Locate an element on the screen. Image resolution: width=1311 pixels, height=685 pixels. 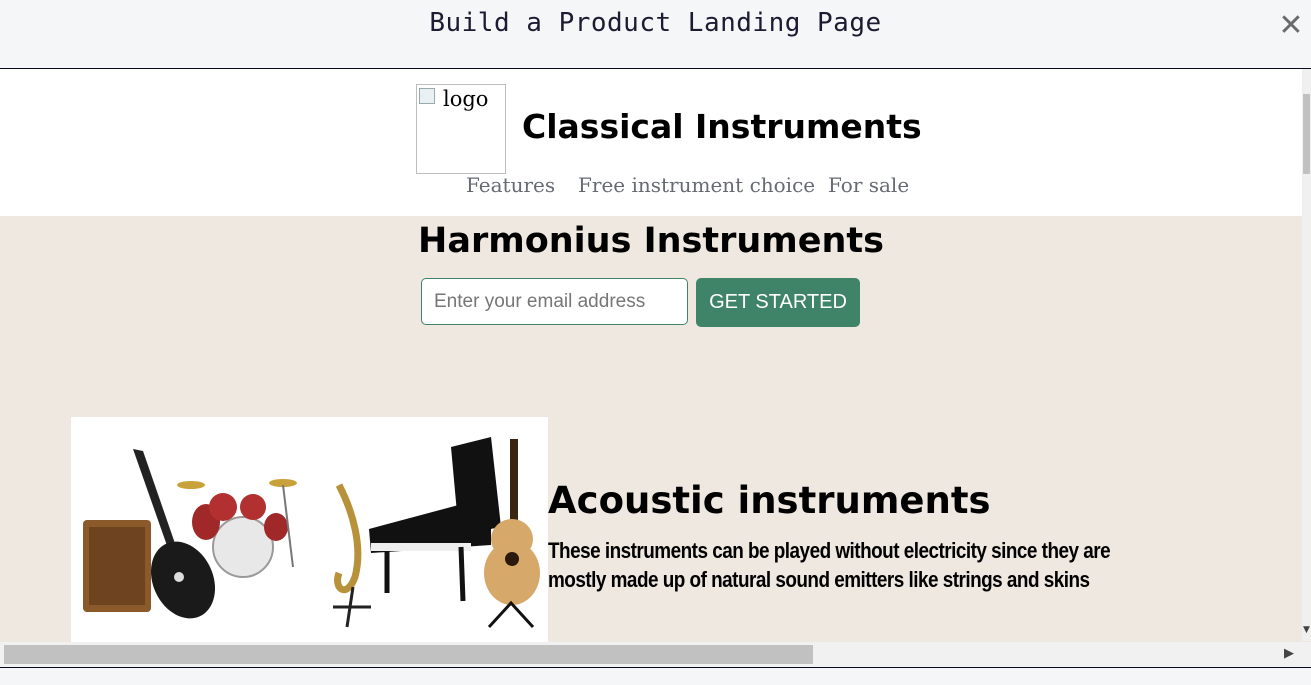
scroll-right-arrow-icon: ▶ is located at coordinates (1289, 653).